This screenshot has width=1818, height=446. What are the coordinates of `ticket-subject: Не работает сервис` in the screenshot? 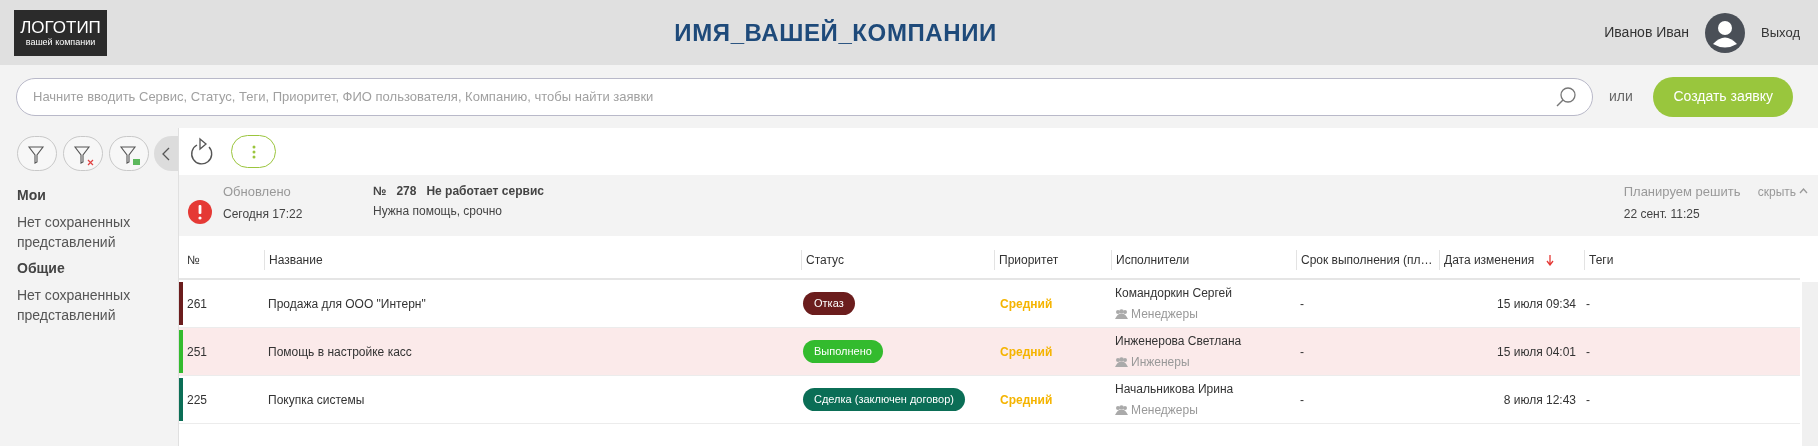 It's located at (485, 191).